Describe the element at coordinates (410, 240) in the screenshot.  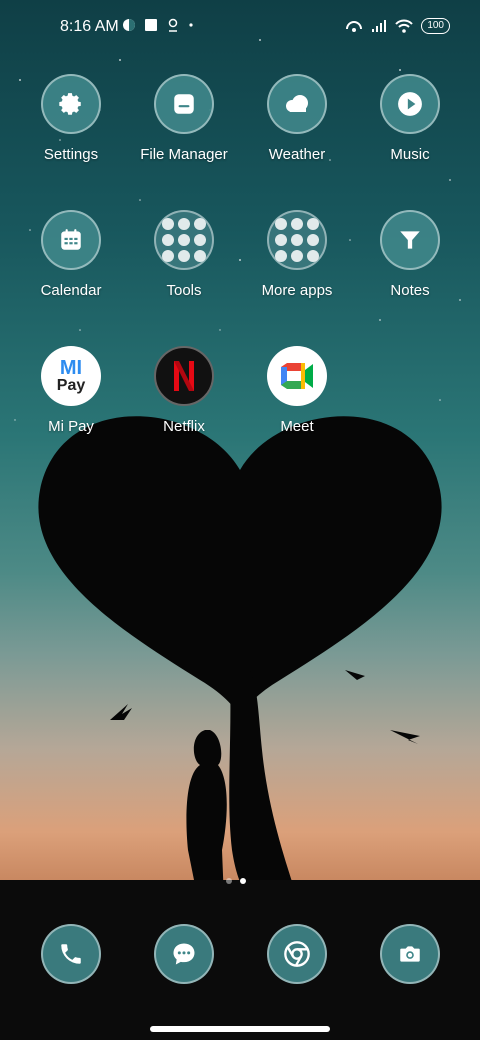
I see `notes-icon` at that location.